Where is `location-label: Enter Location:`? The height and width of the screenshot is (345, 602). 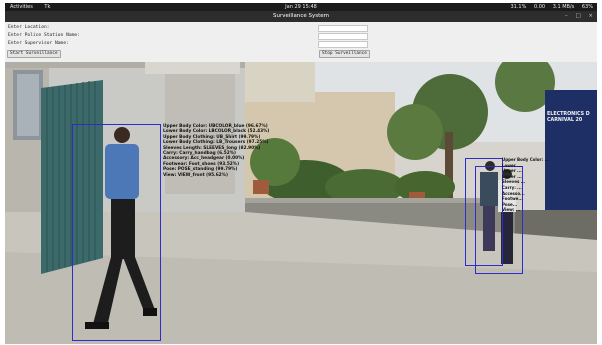 location-label: Enter Location: is located at coordinates (29, 27).